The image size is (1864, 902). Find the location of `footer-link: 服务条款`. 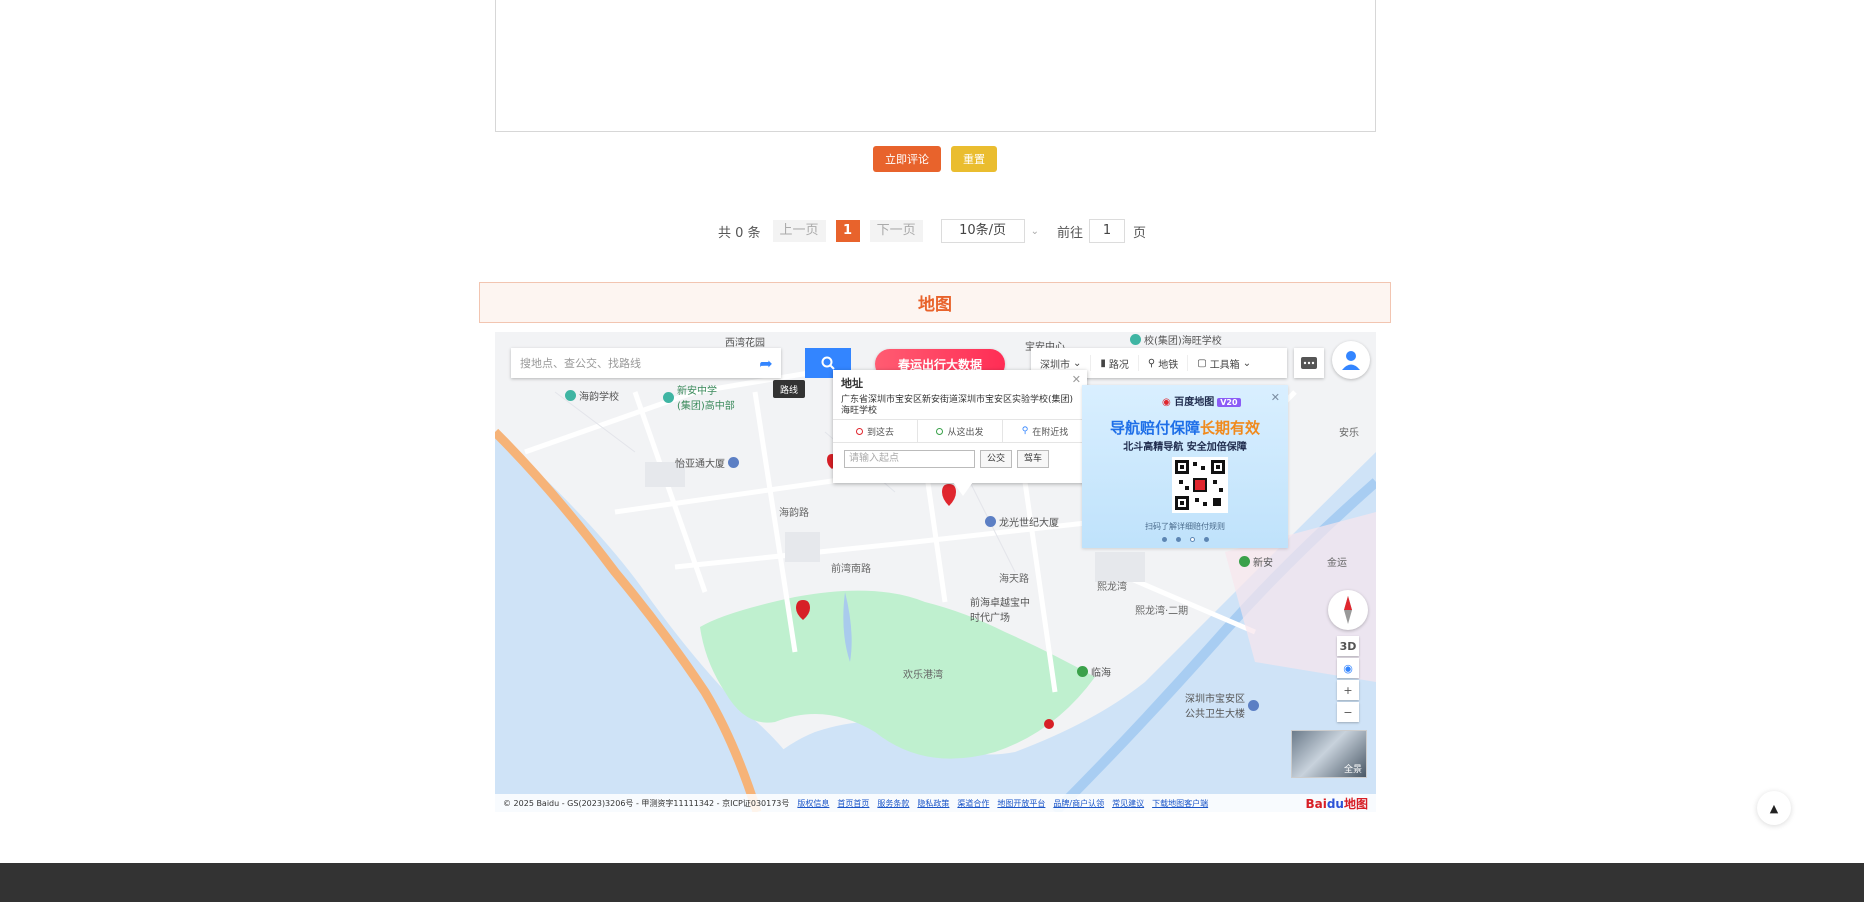

footer-link: 服务条款 is located at coordinates (893, 803).